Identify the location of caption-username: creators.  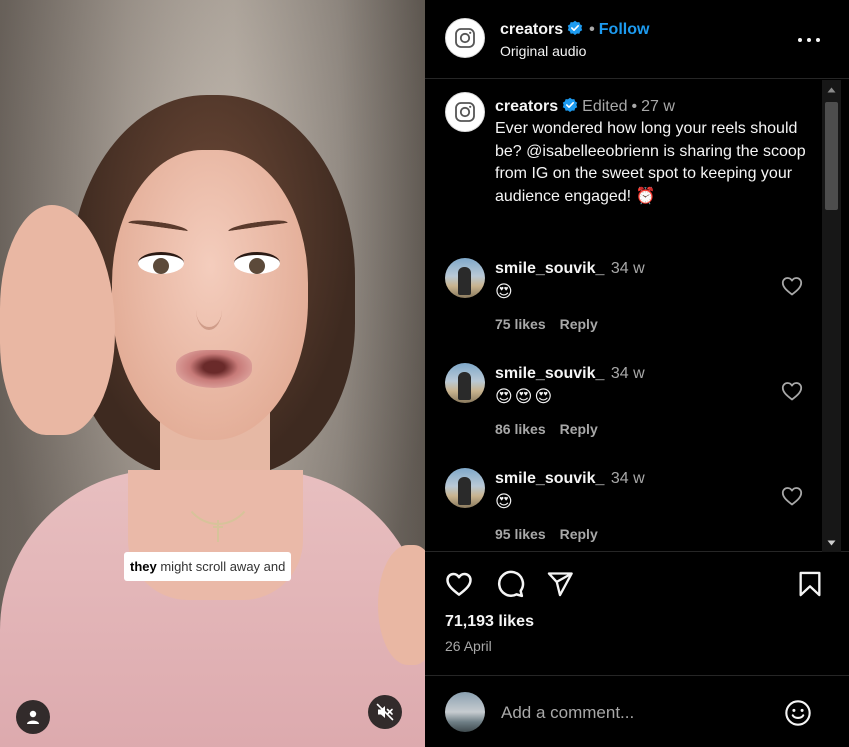
(526, 106).